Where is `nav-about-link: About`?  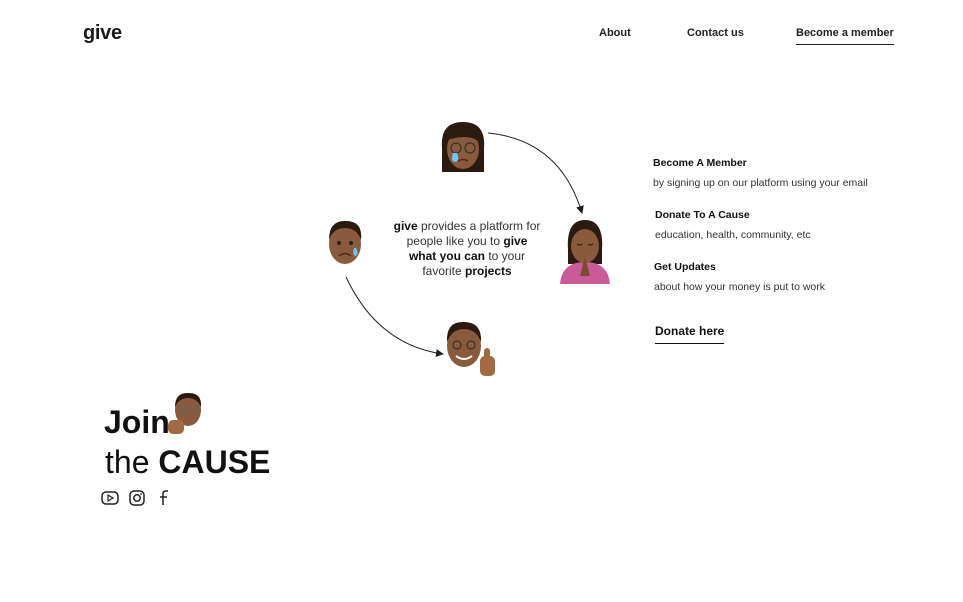 nav-about-link: About is located at coordinates (615, 33).